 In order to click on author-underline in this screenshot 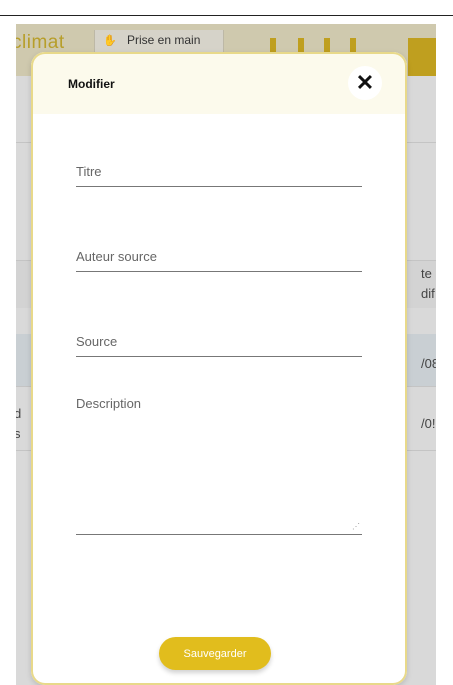, I will do `click(219, 271)`.